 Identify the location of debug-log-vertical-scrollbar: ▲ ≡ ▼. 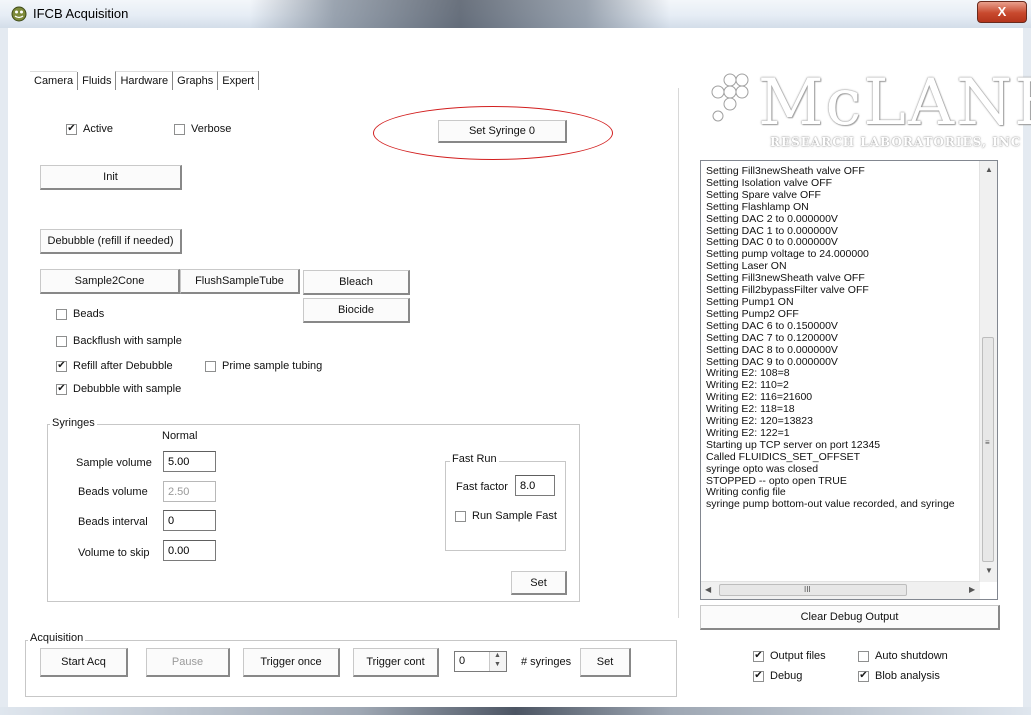
(988, 371).